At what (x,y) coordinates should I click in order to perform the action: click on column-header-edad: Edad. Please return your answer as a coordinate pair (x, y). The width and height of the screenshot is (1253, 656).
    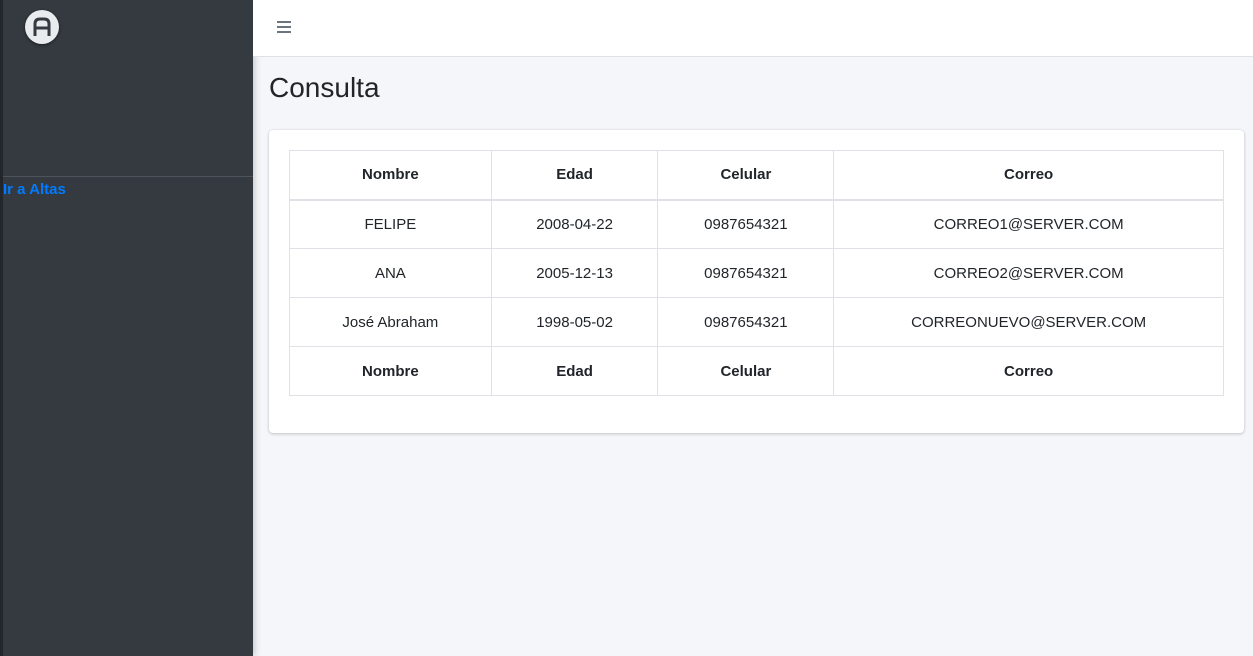
    Looking at the image, I should click on (574, 175).